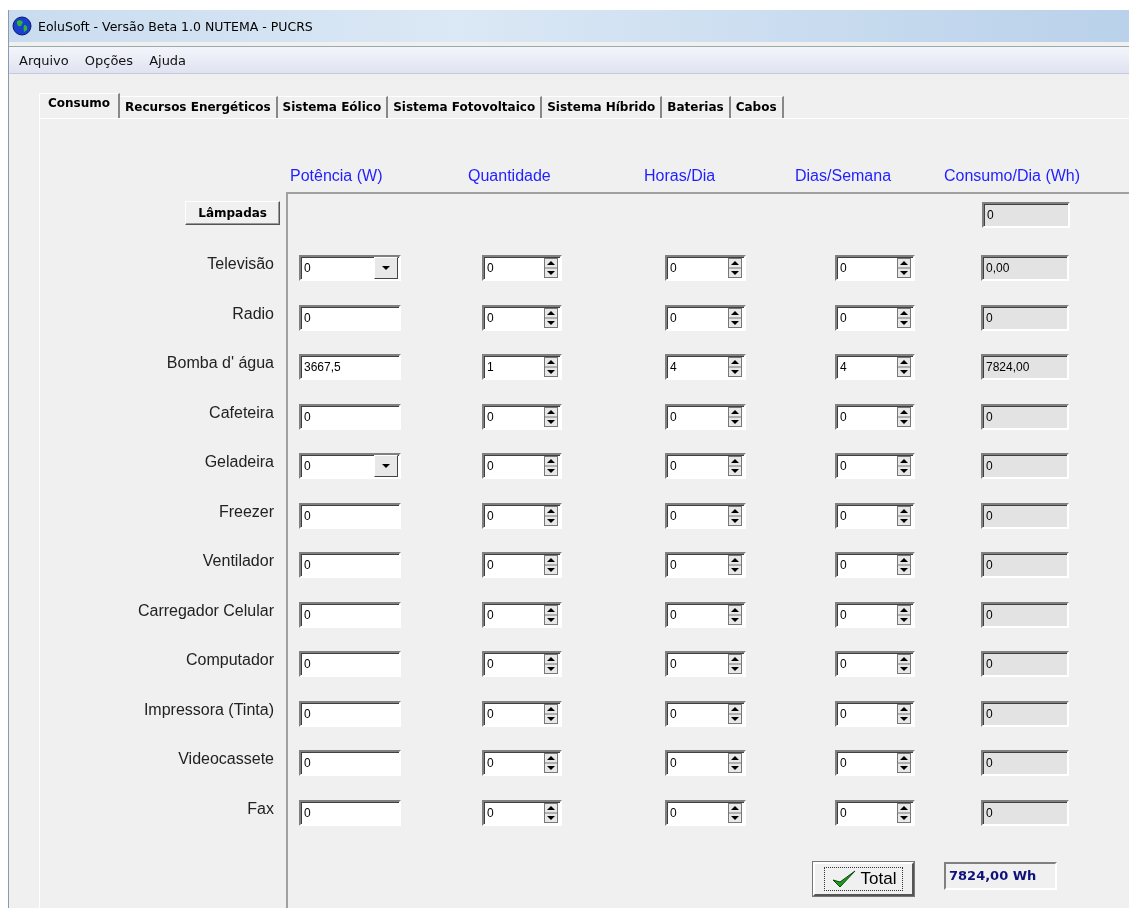 The width and height of the screenshot is (1129, 908). Describe the element at coordinates (232, 212) in the screenshot. I see `lamps-button: Lâmpadas` at that location.